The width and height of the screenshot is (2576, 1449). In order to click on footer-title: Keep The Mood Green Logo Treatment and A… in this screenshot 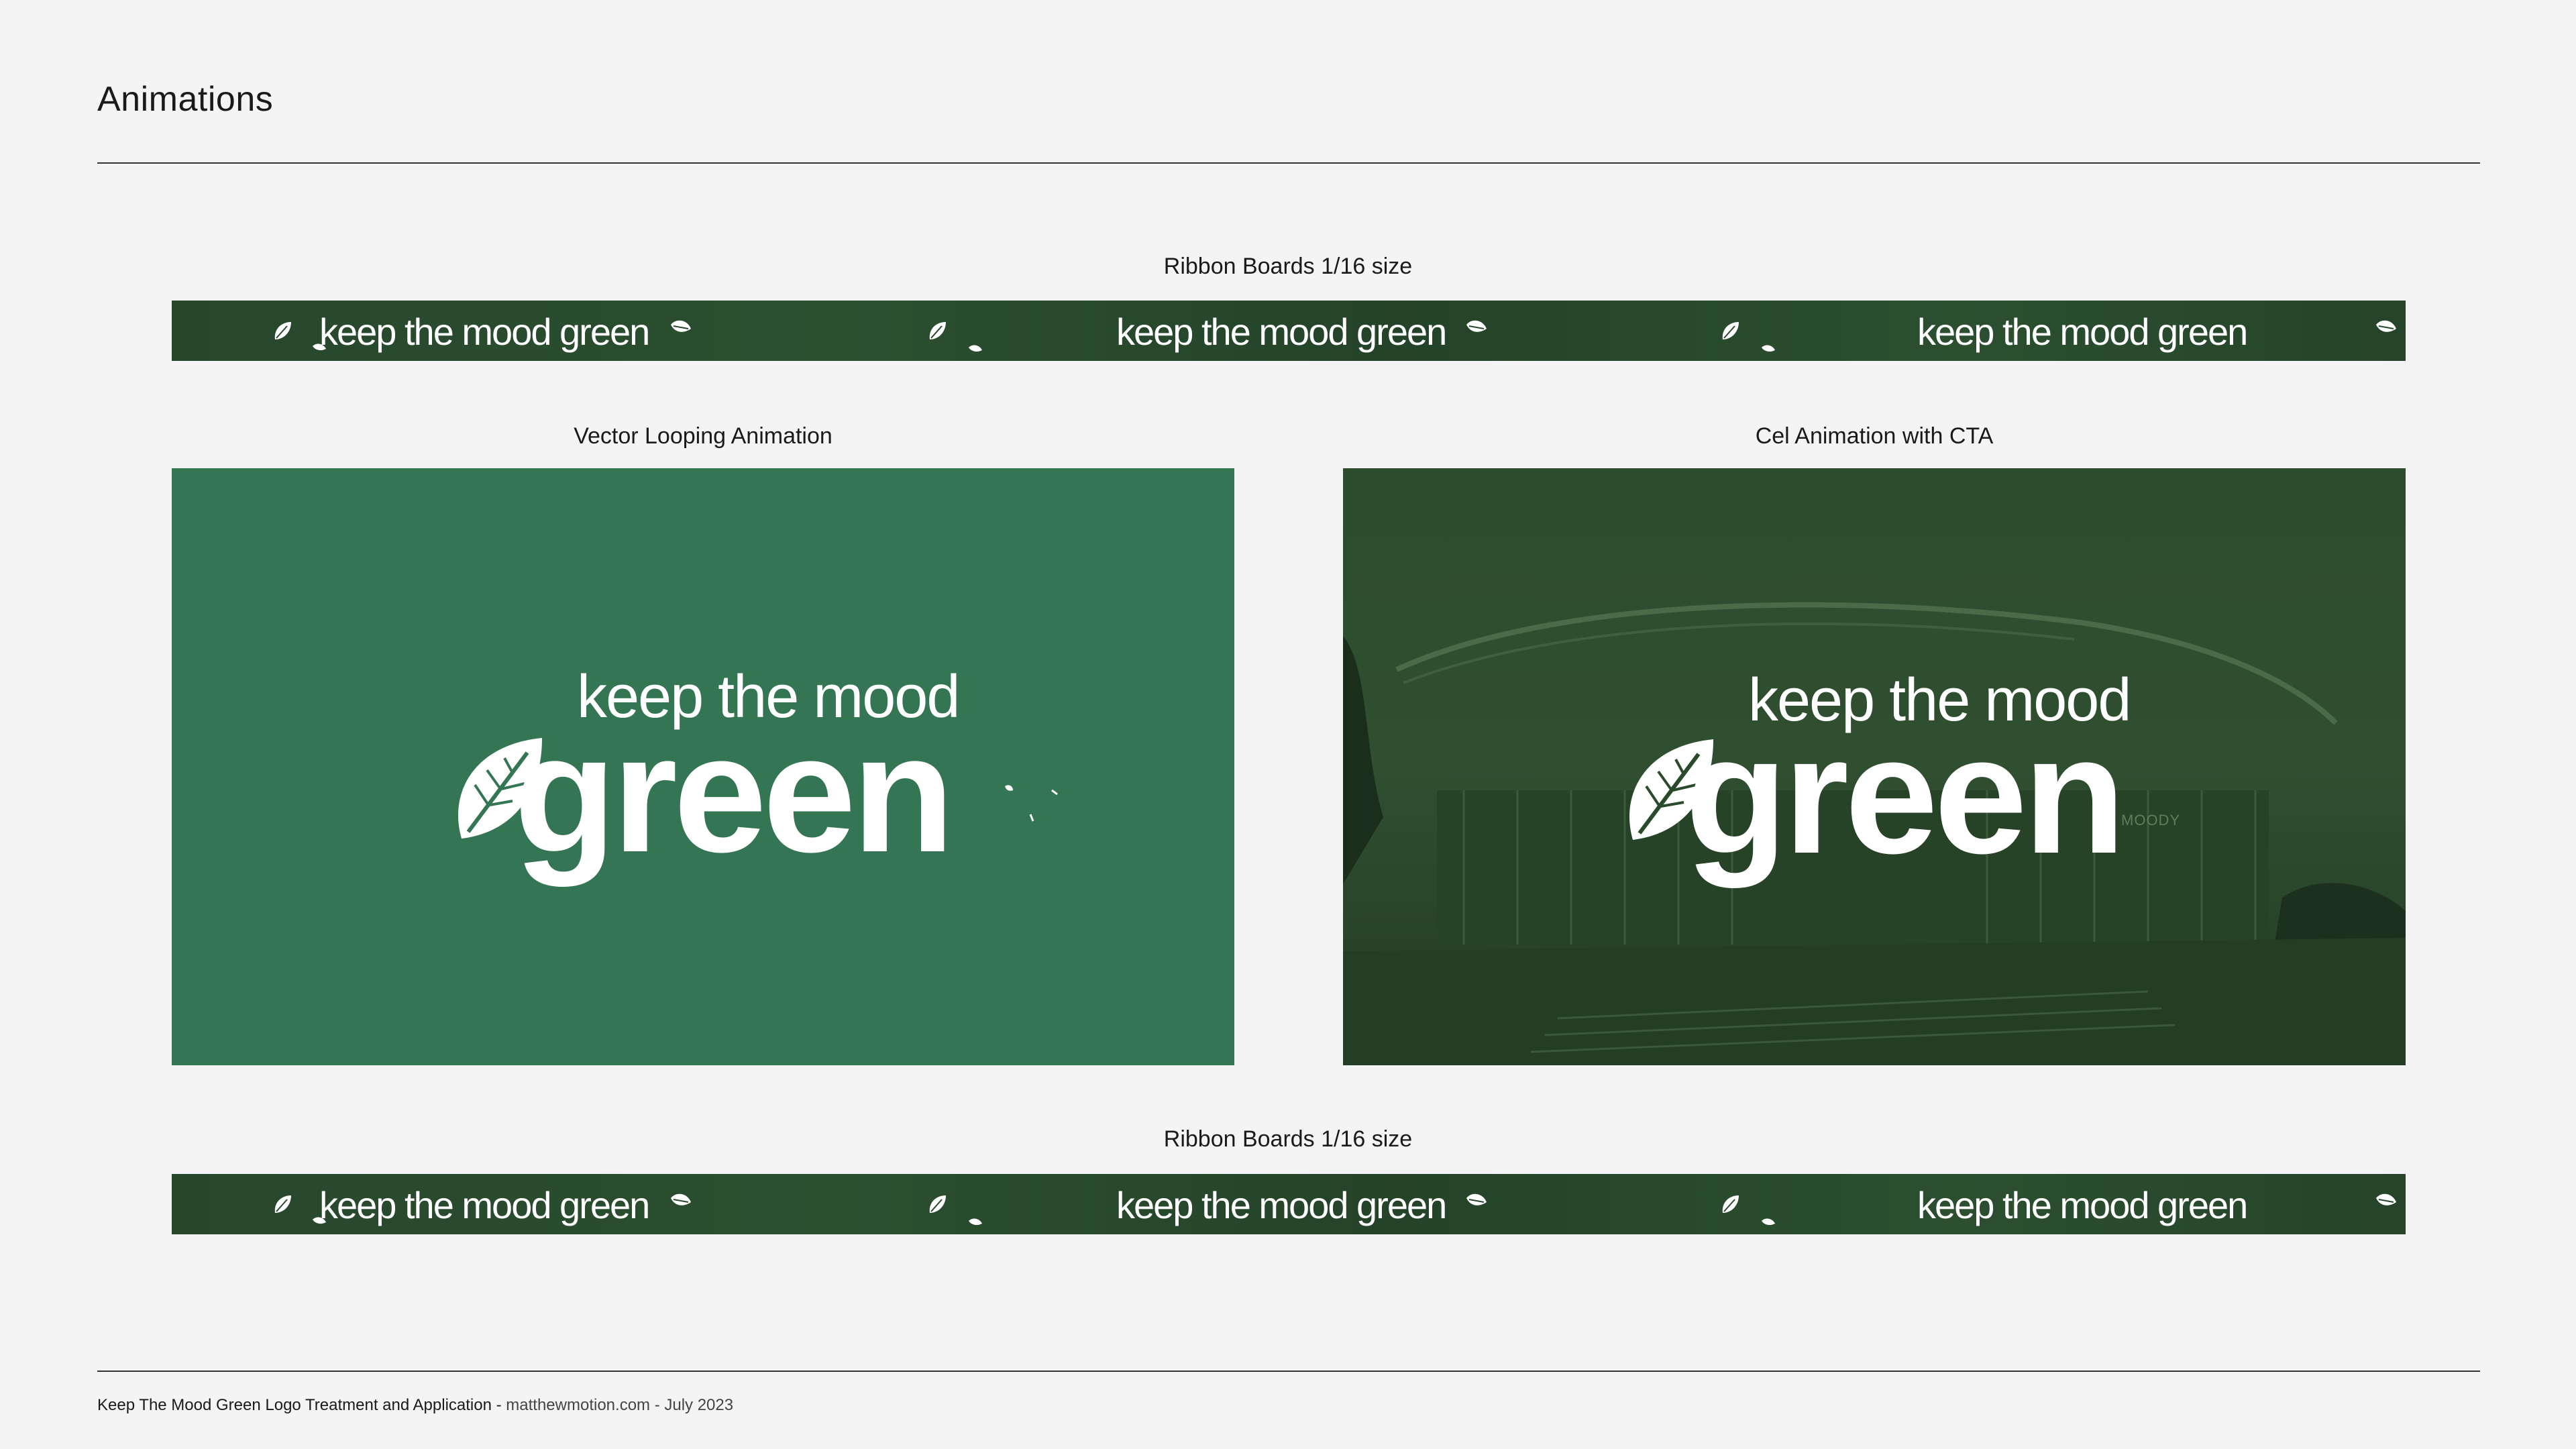, I will do `click(301, 1405)`.